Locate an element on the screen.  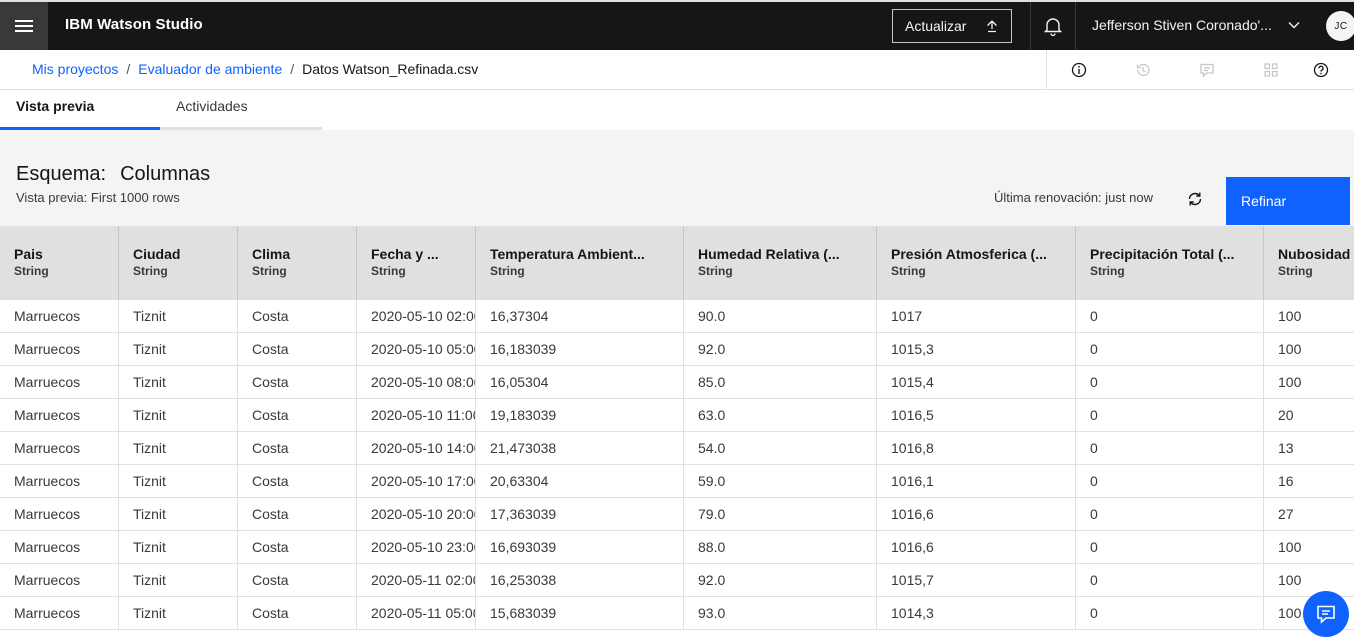
tab-preview: Vista previa is located at coordinates (80, 110).